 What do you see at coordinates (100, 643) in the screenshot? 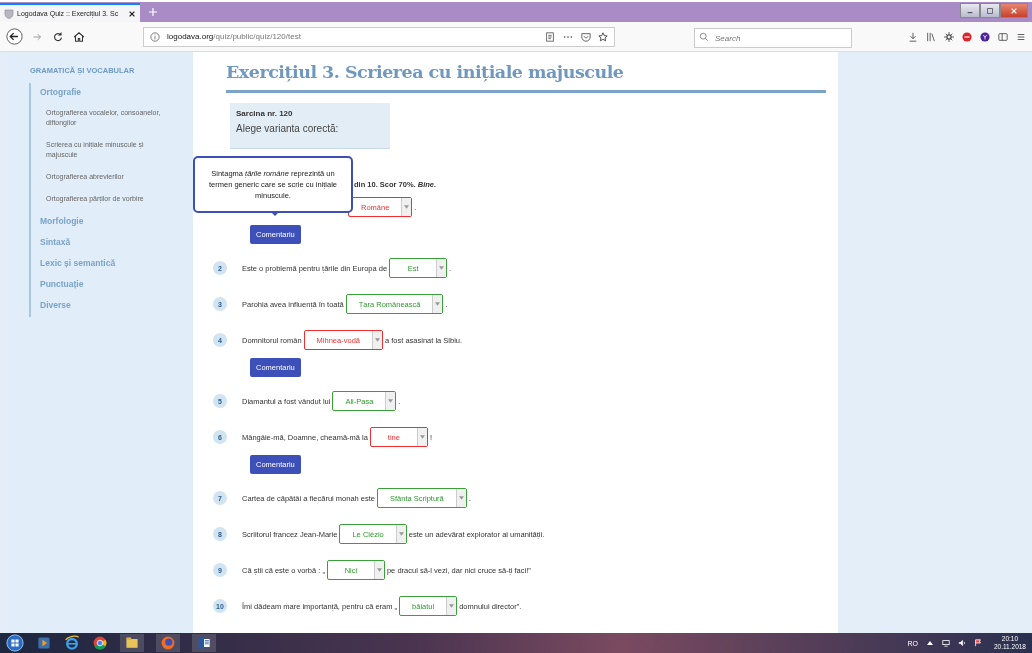
I see `browser-circle-icon` at bounding box center [100, 643].